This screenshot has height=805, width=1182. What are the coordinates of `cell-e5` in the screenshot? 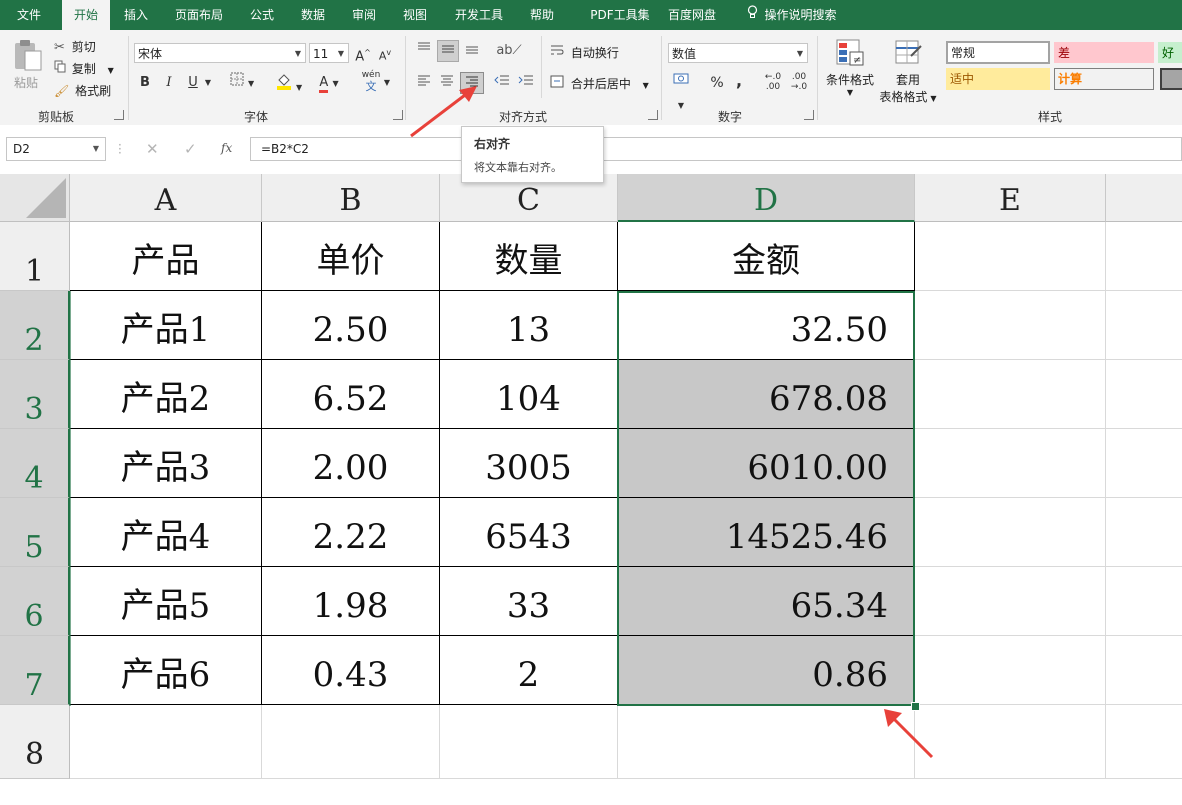 It's located at (1010, 532).